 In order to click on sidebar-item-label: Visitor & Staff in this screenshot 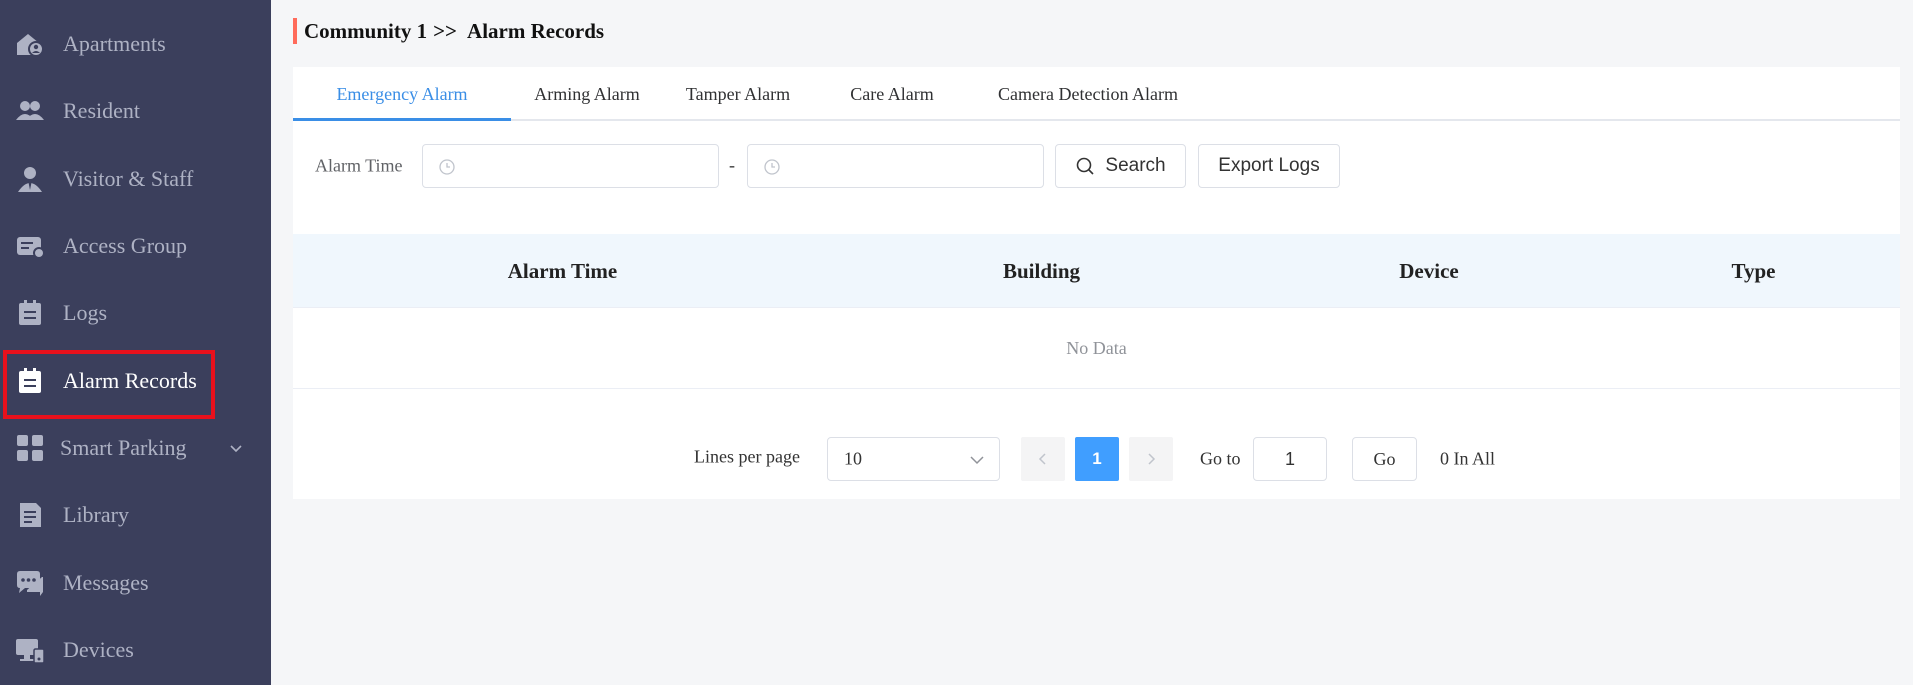, I will do `click(128, 178)`.